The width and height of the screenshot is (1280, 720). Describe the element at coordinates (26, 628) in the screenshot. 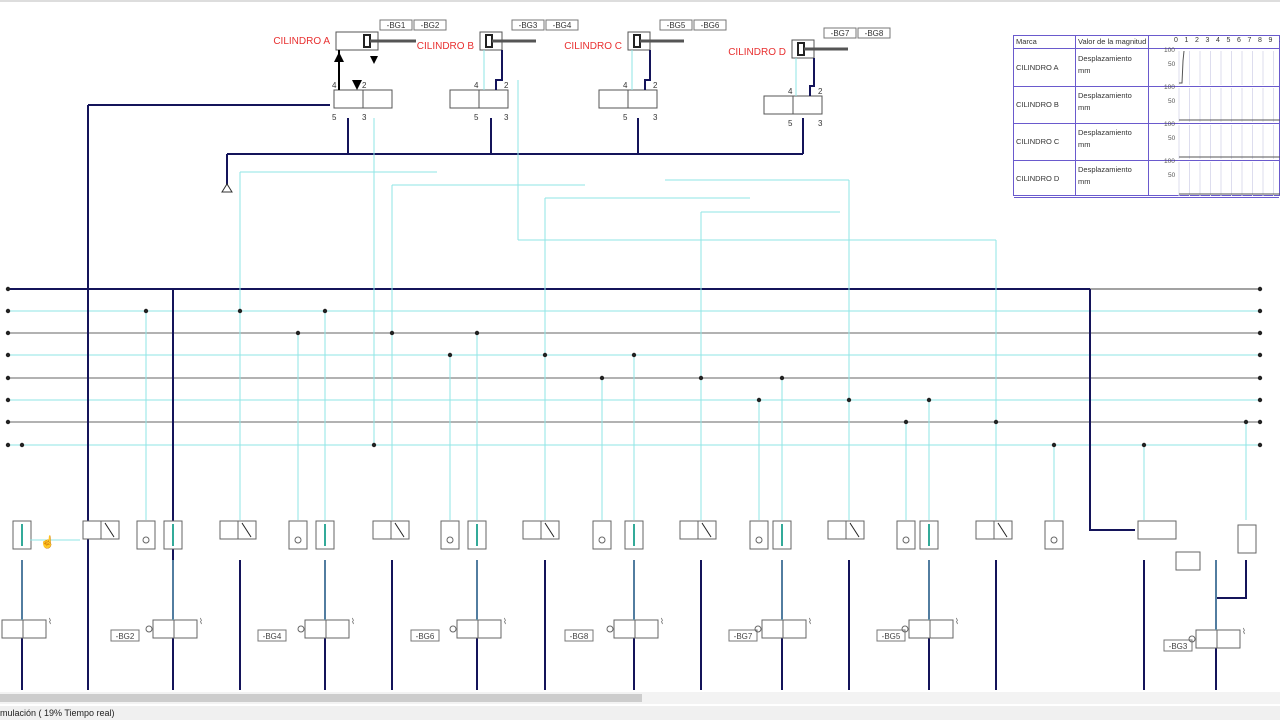

I see `roller-valve-3-2: ⌇` at that location.